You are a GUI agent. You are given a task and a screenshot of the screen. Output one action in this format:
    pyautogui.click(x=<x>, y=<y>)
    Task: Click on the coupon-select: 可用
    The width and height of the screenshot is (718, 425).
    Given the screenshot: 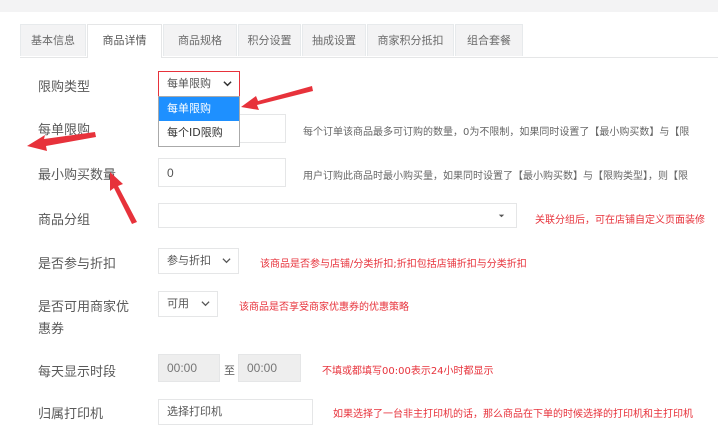 What is the action you would take?
    pyautogui.click(x=188, y=304)
    